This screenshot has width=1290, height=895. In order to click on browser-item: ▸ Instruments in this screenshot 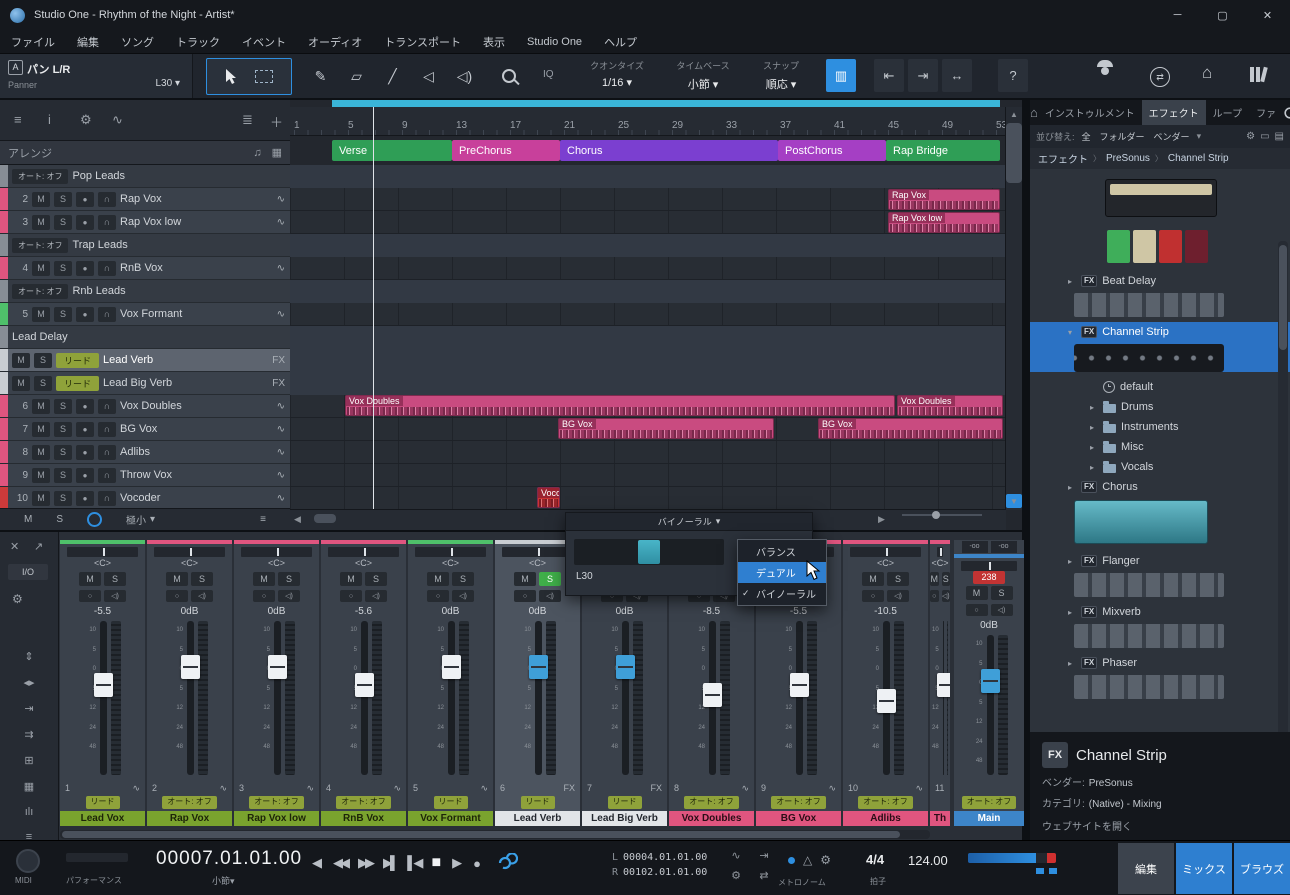, I will do `click(1160, 427)`.